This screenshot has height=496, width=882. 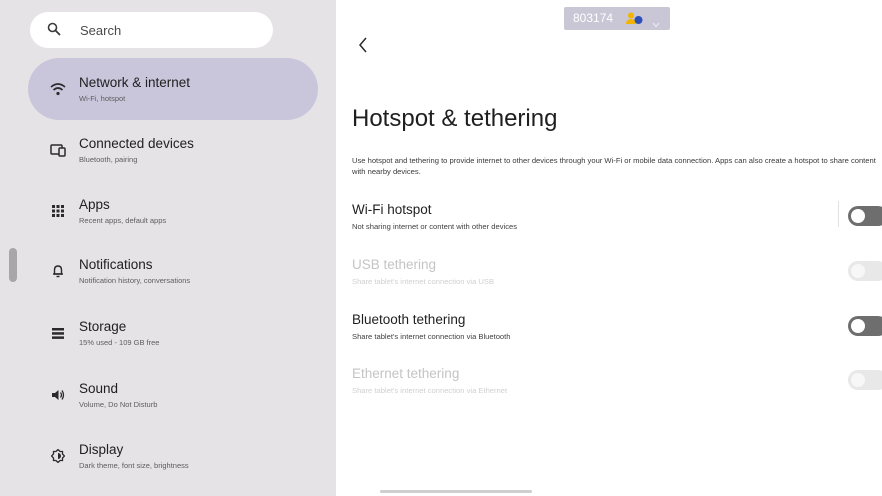 I want to click on sidebar-item-subtitle: 15% used - 109 GB free, so click(x=119, y=342).